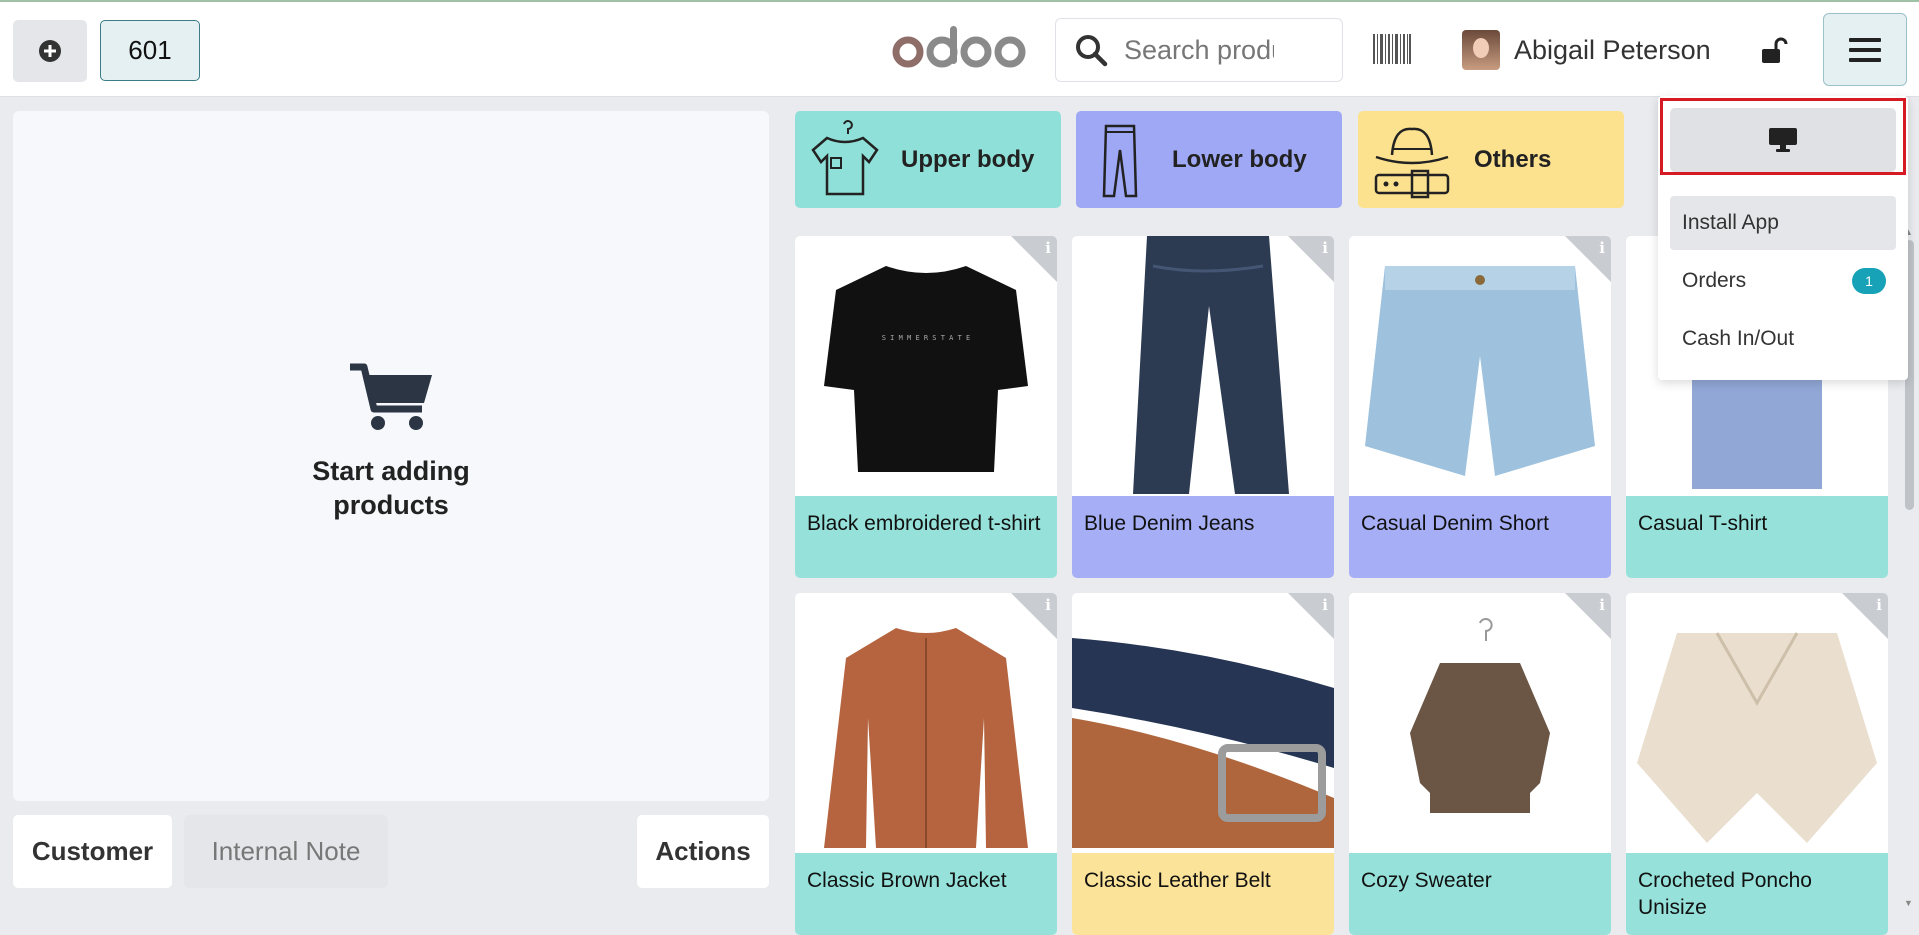  I want to click on hamburger-icon, so click(1865, 49).